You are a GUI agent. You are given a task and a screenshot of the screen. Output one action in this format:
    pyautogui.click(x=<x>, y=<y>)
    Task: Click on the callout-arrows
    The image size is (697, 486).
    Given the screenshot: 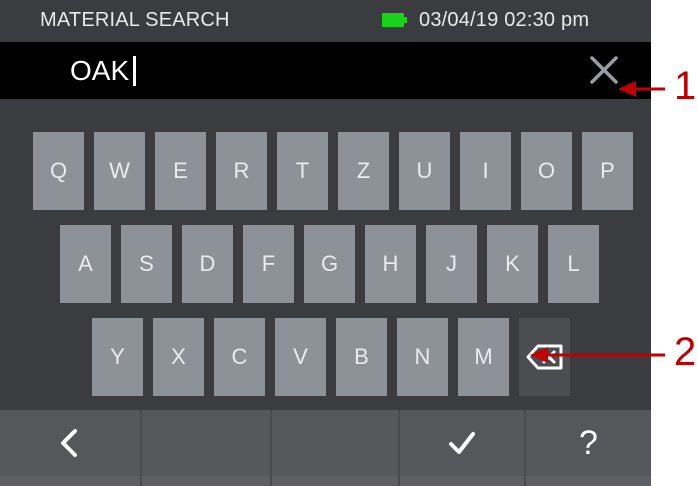 What is the action you would take?
    pyautogui.click(x=597, y=222)
    